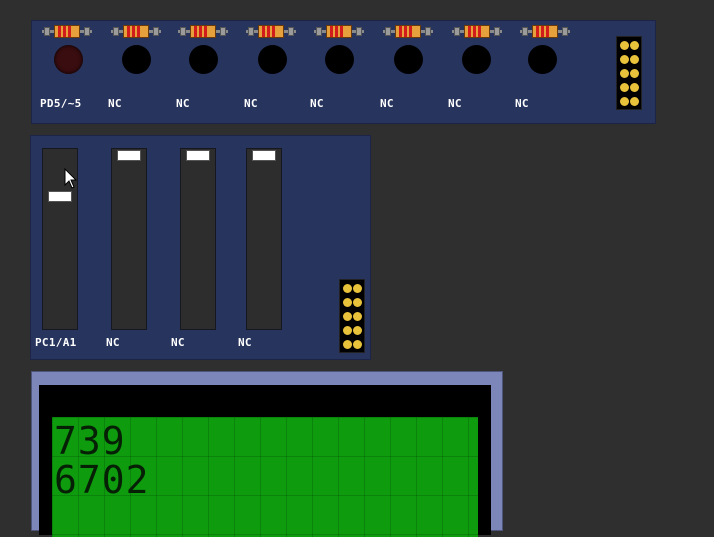 The width and height of the screenshot is (714, 537). I want to click on mouse-pointer-icon, so click(71, 178).